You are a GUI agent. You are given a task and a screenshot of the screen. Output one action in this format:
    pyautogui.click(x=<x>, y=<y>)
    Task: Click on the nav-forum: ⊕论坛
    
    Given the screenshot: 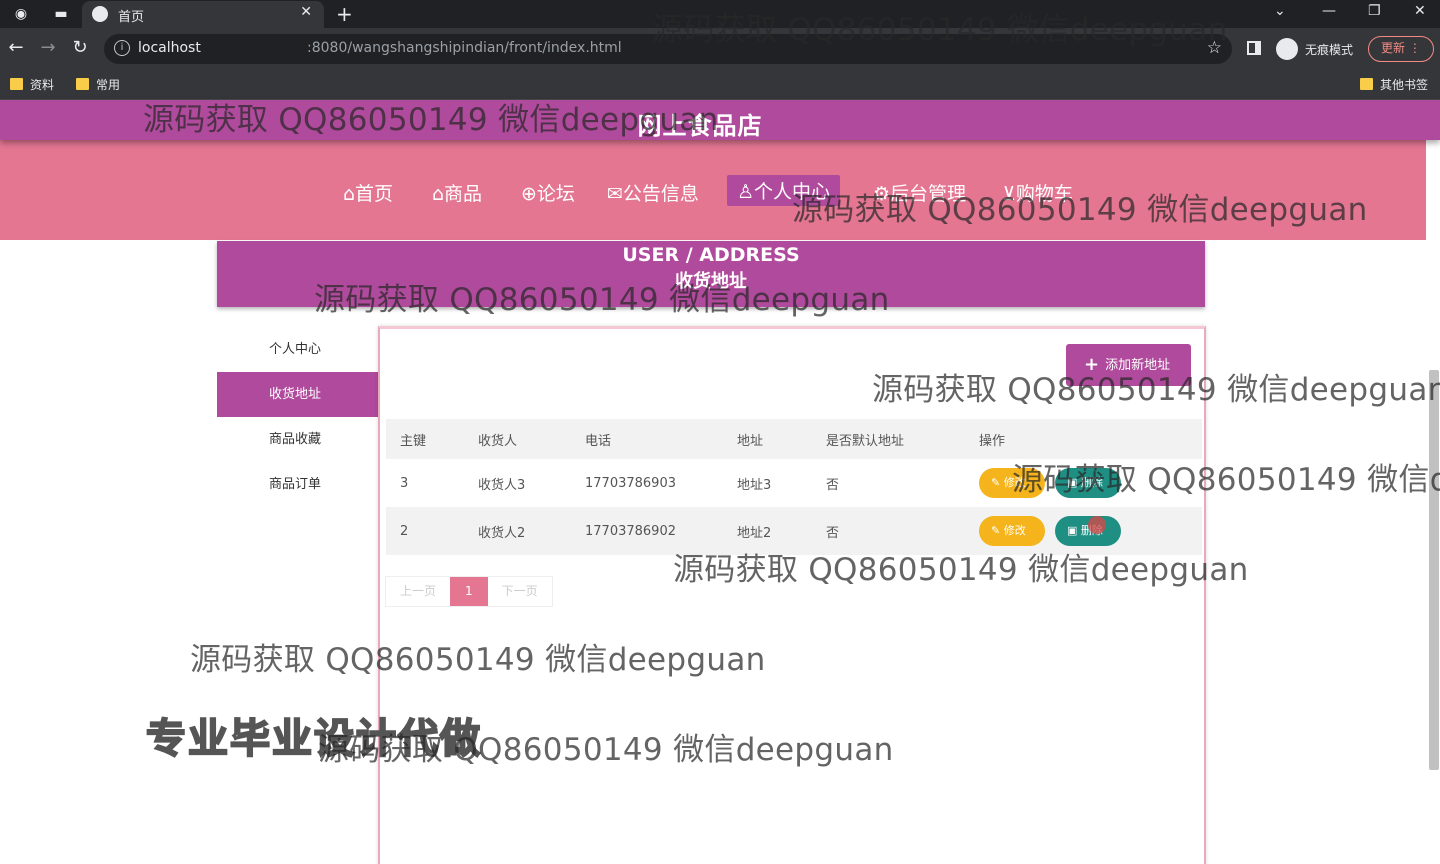 What is the action you would take?
    pyautogui.click(x=548, y=192)
    